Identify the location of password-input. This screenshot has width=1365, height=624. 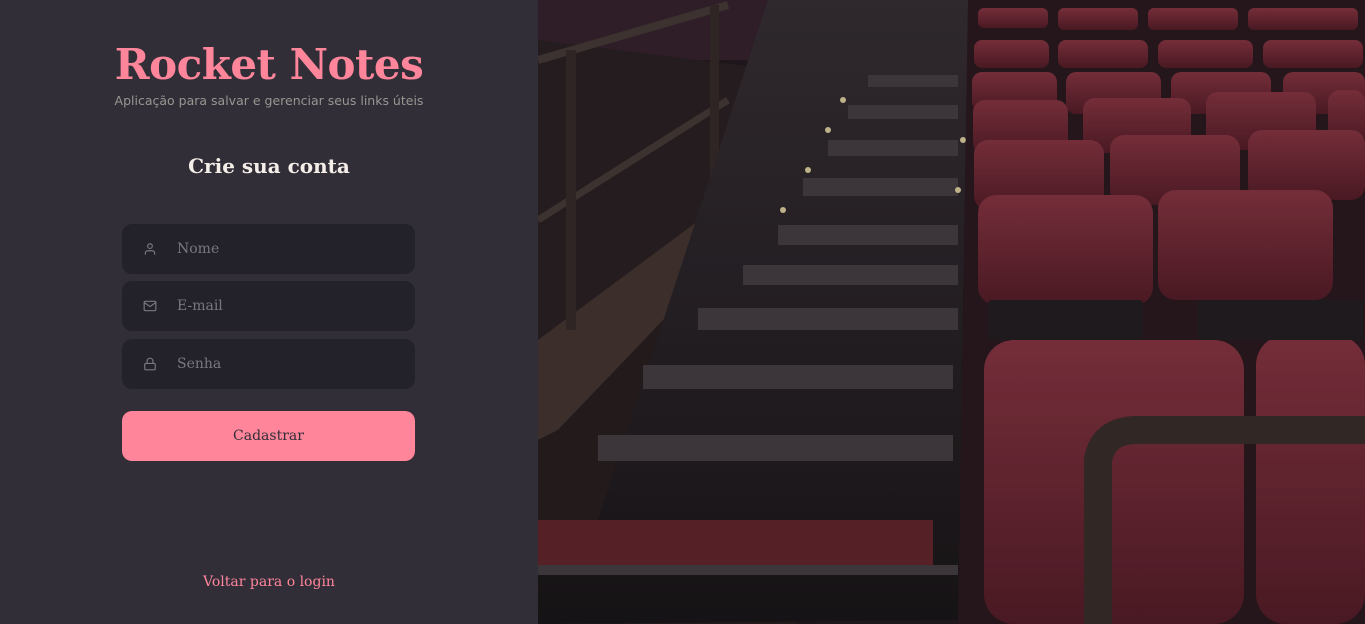
(287, 364).